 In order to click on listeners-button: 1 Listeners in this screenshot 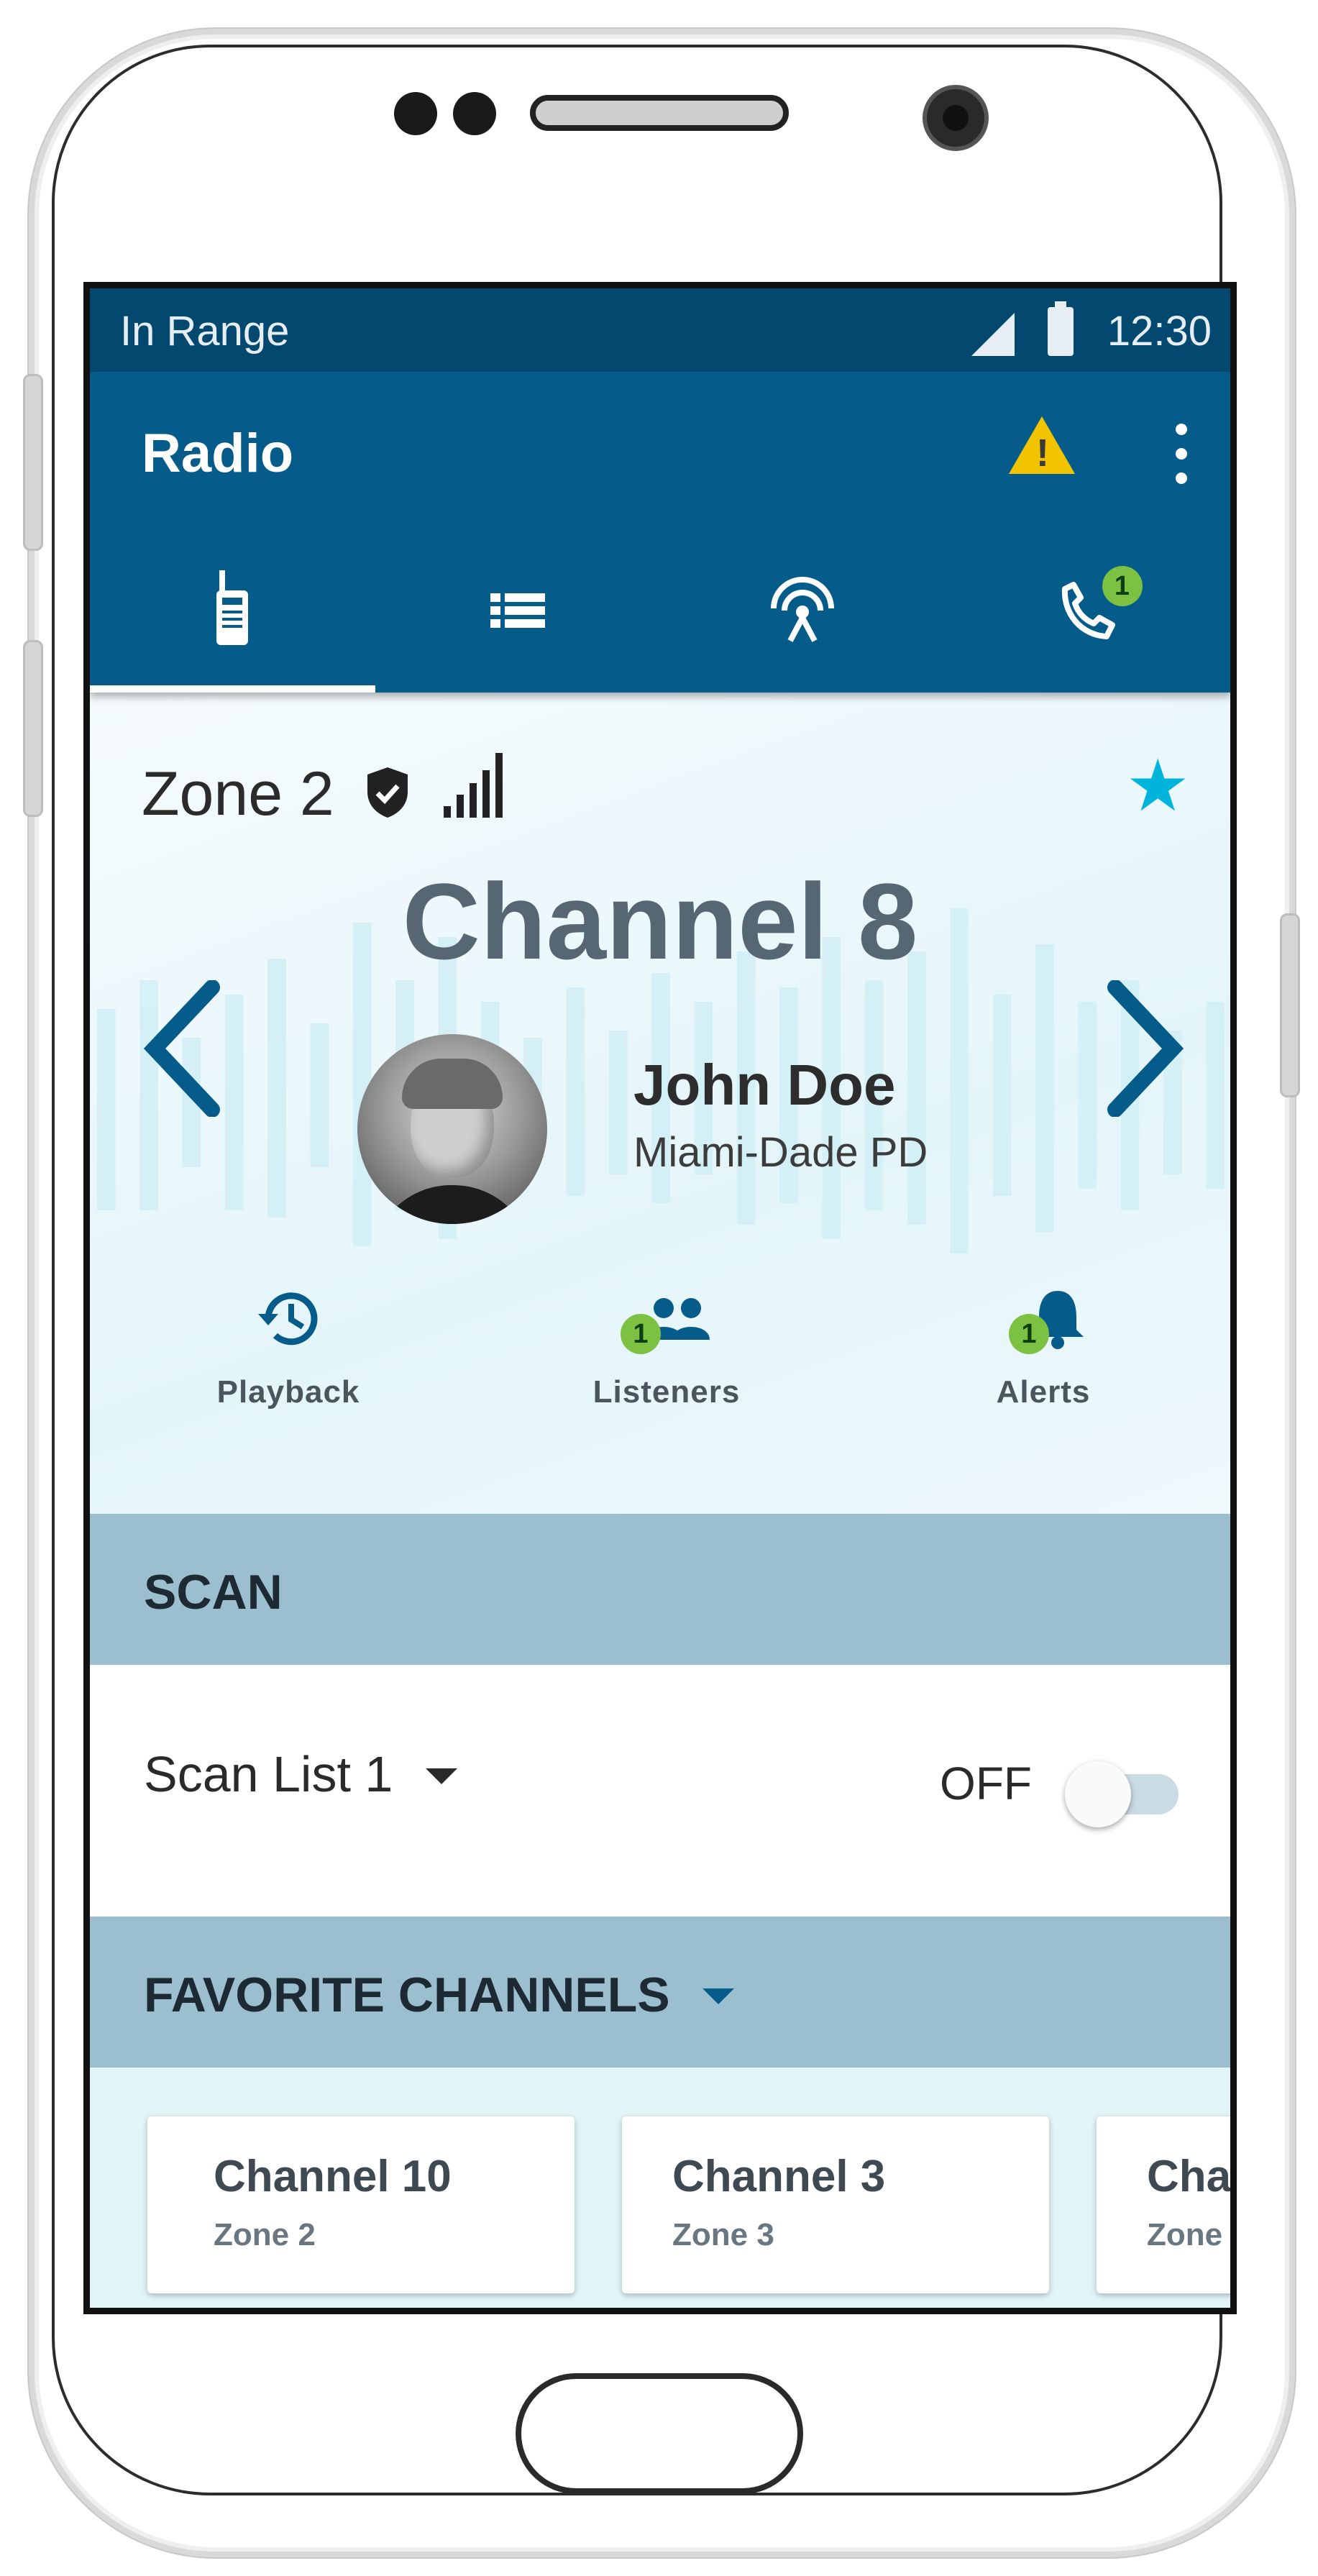, I will do `click(666, 1346)`.